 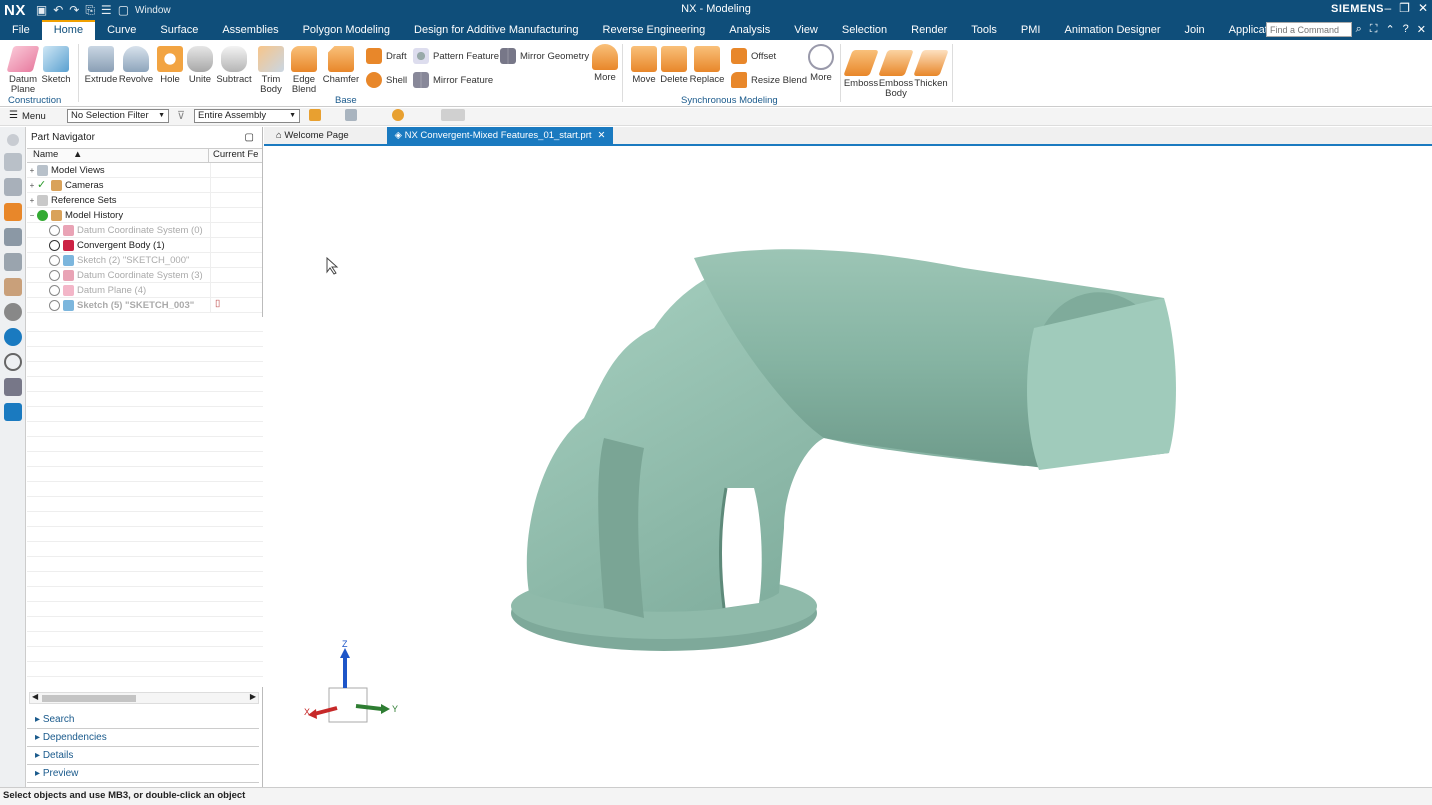 I want to click on delete-button: Delete, so click(x=674, y=65).